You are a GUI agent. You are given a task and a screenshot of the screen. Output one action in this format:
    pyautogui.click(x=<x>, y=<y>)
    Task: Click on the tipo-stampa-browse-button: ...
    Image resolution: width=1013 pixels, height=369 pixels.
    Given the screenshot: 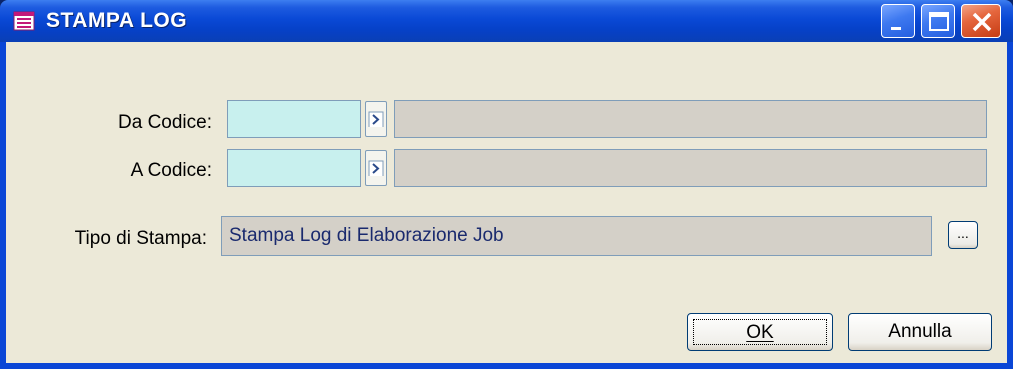 What is the action you would take?
    pyautogui.click(x=963, y=235)
    